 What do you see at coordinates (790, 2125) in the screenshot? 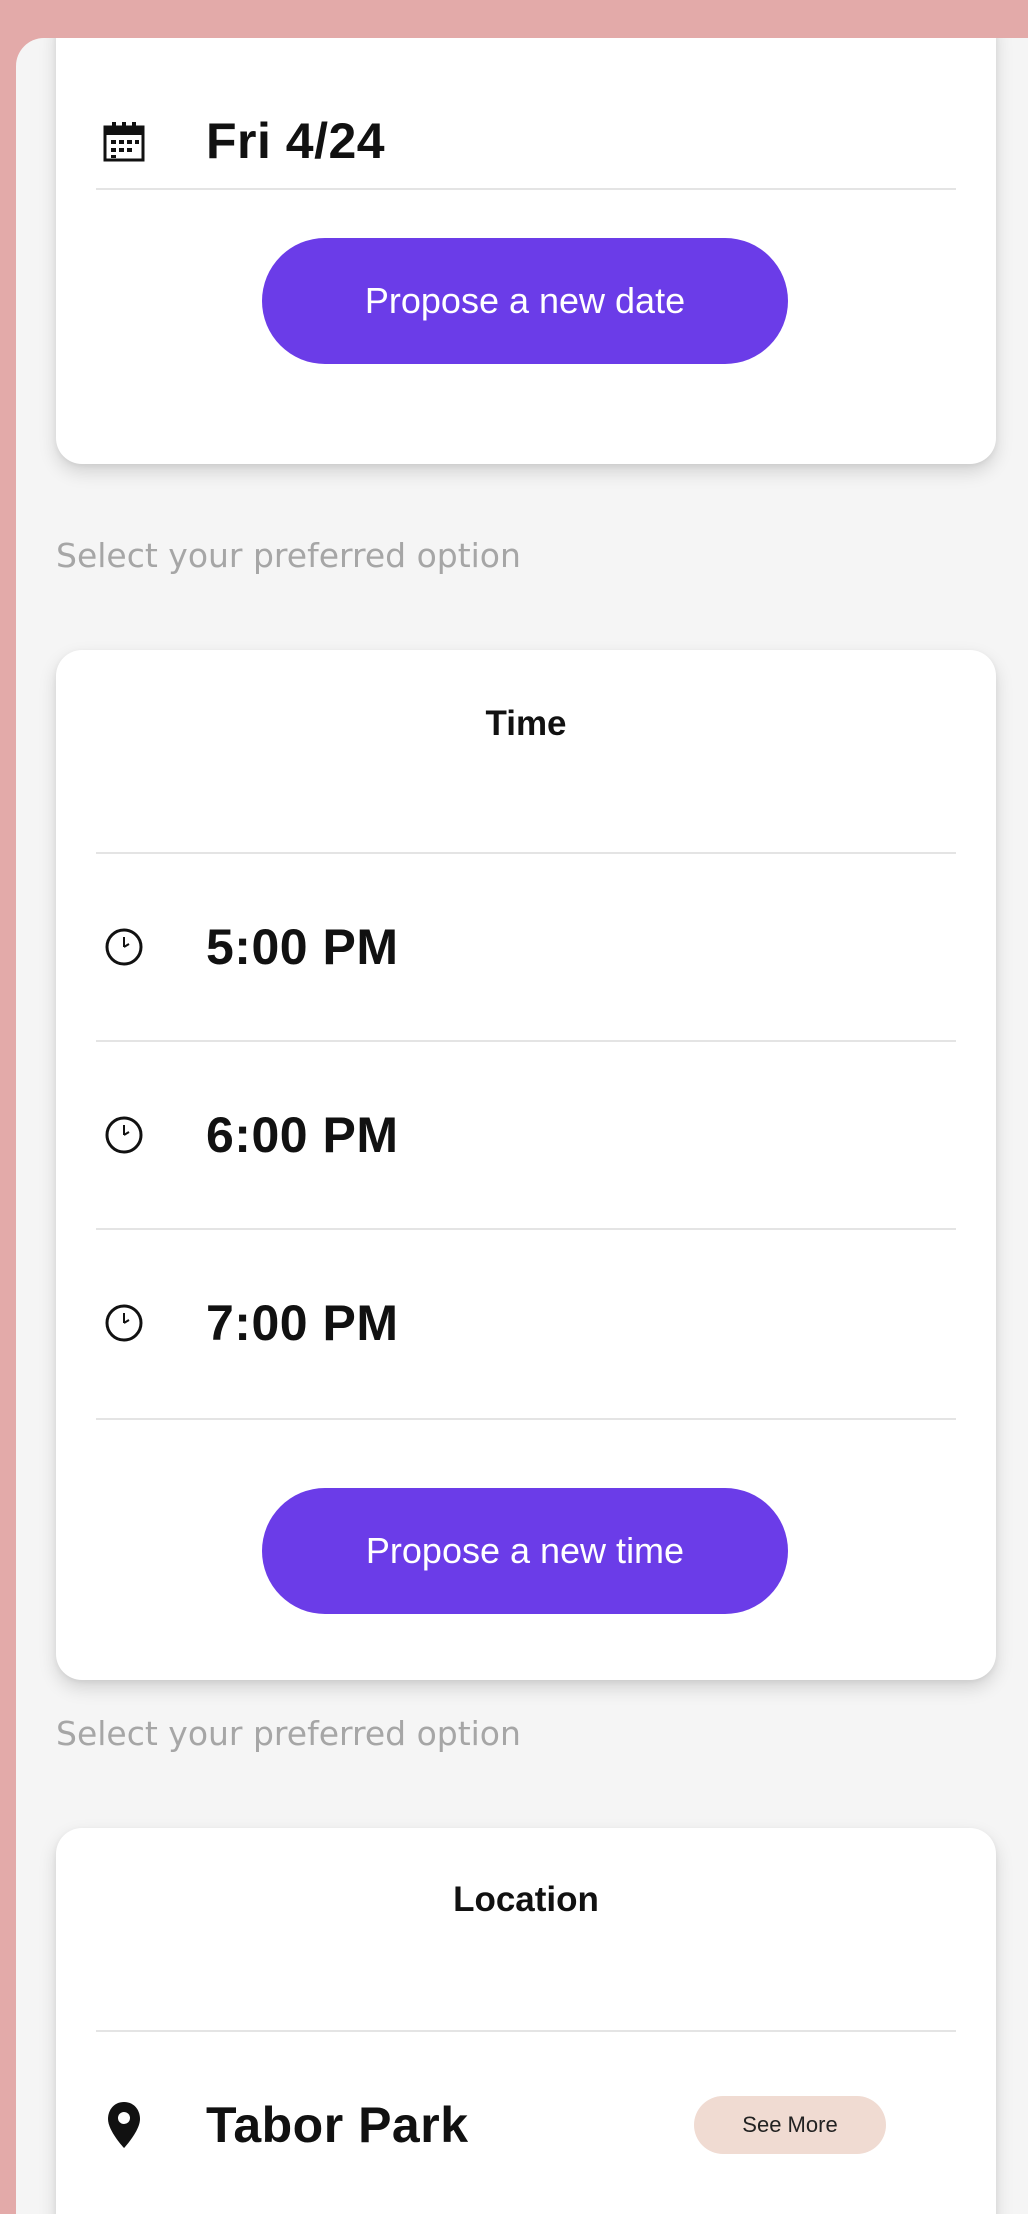
I see `see-more-button: See More` at bounding box center [790, 2125].